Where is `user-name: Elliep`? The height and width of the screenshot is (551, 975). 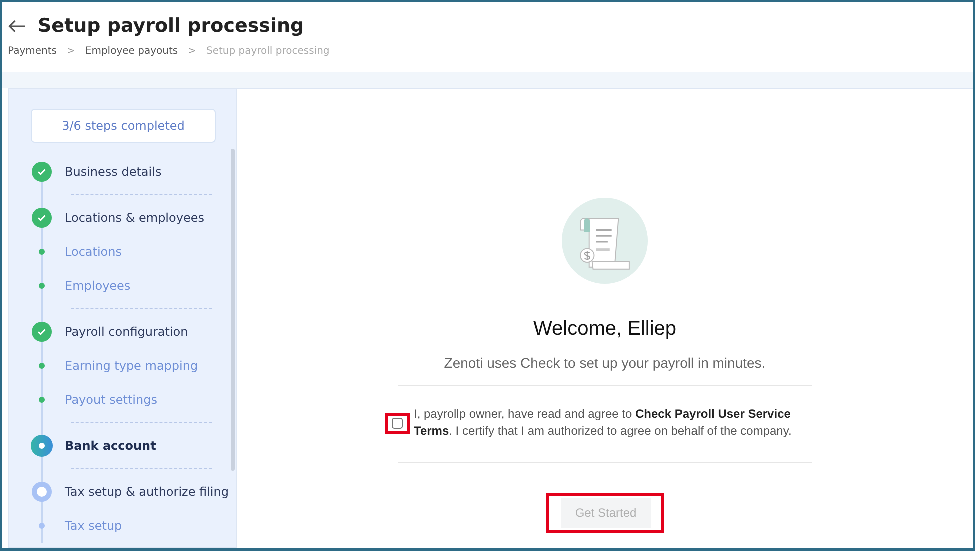 user-name: Elliep is located at coordinates (652, 329).